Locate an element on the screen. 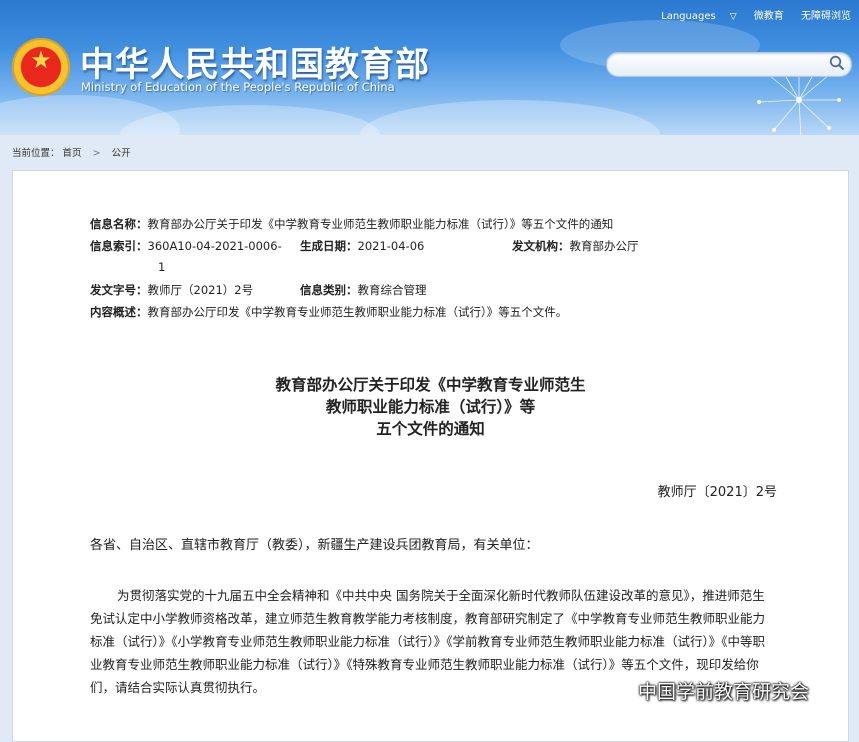  star-icon: ★ is located at coordinates (41, 60).